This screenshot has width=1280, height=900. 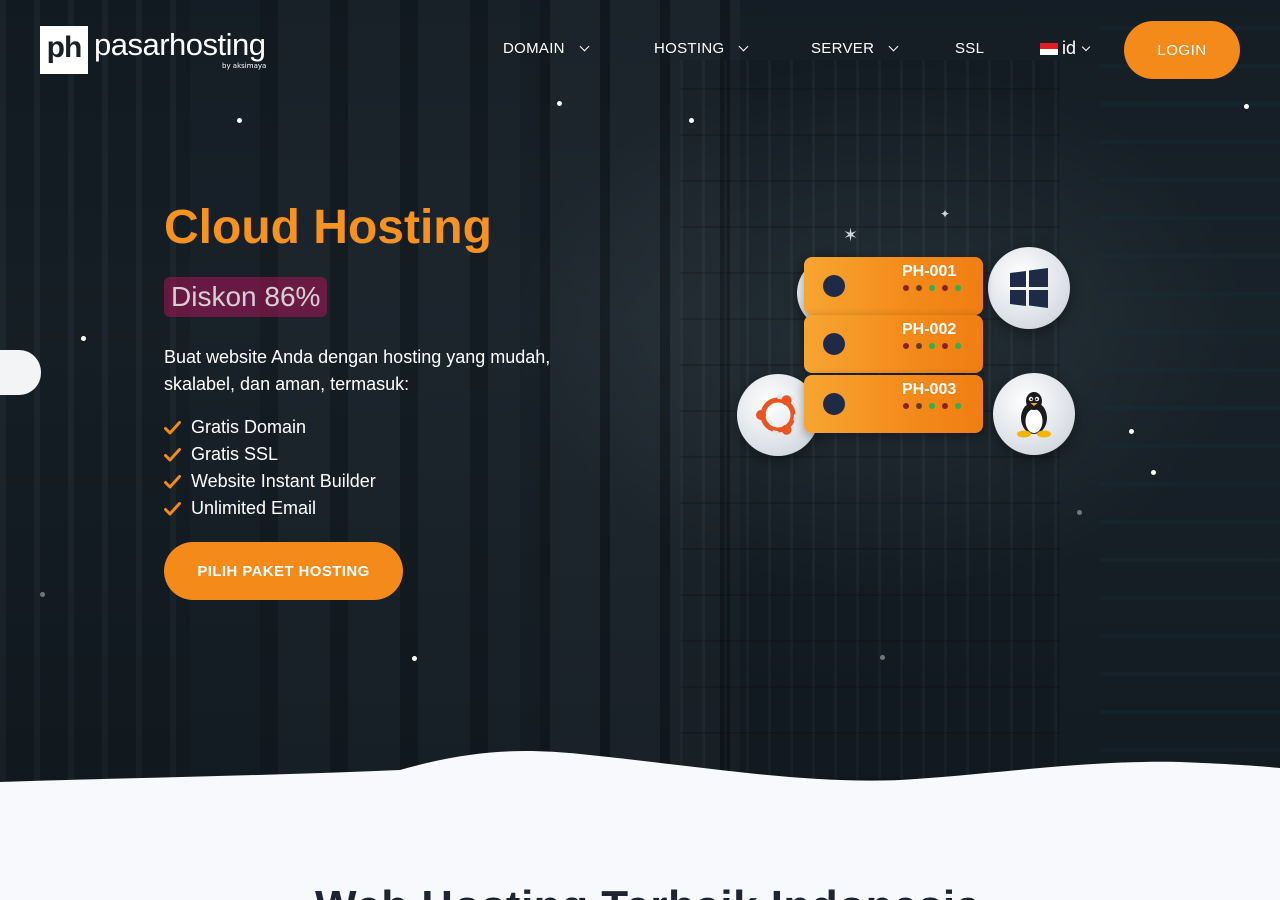 I want to click on section-heading: Web Hosting Terbaik Indonesia, so click(x=648, y=891).